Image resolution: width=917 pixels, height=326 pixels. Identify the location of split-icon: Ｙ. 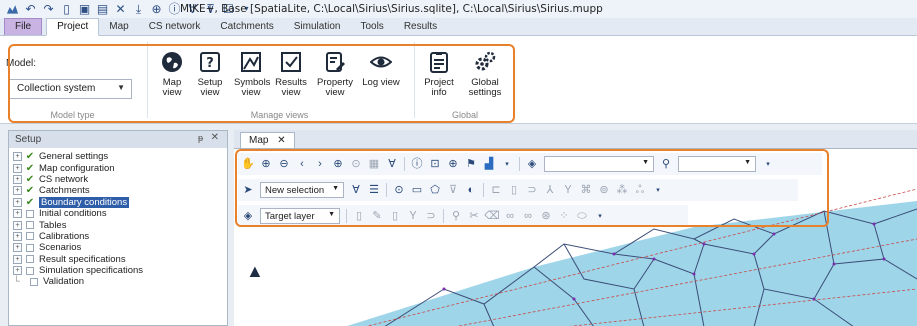
(413, 216).